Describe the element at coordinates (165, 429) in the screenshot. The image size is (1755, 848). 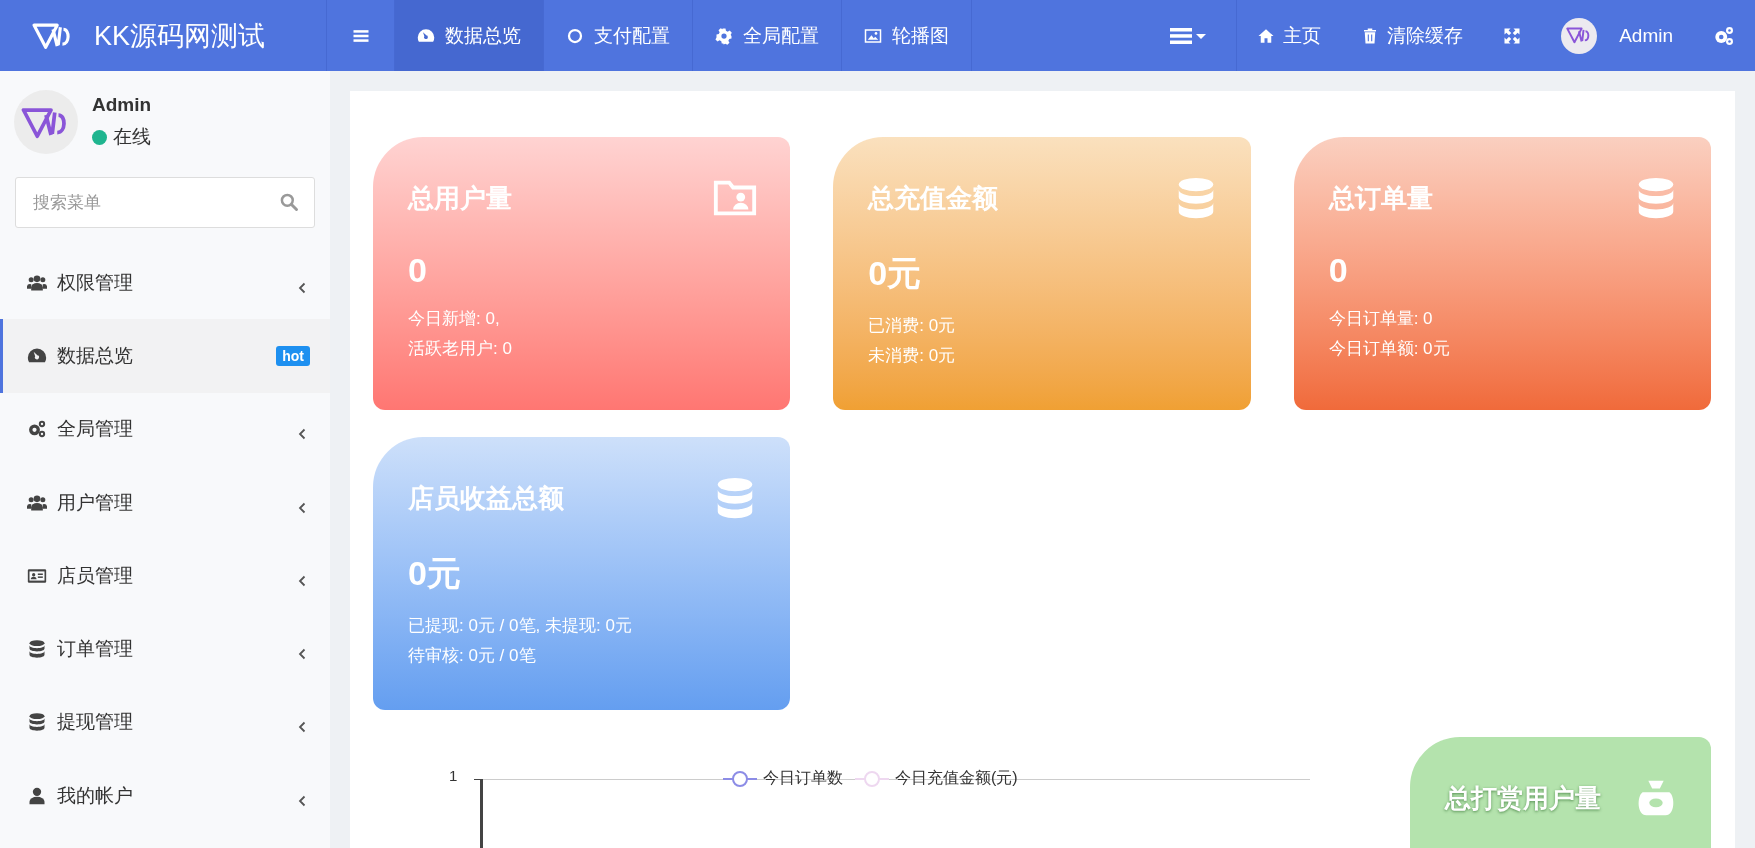
I see `sidebar-item: 全局管理` at that location.